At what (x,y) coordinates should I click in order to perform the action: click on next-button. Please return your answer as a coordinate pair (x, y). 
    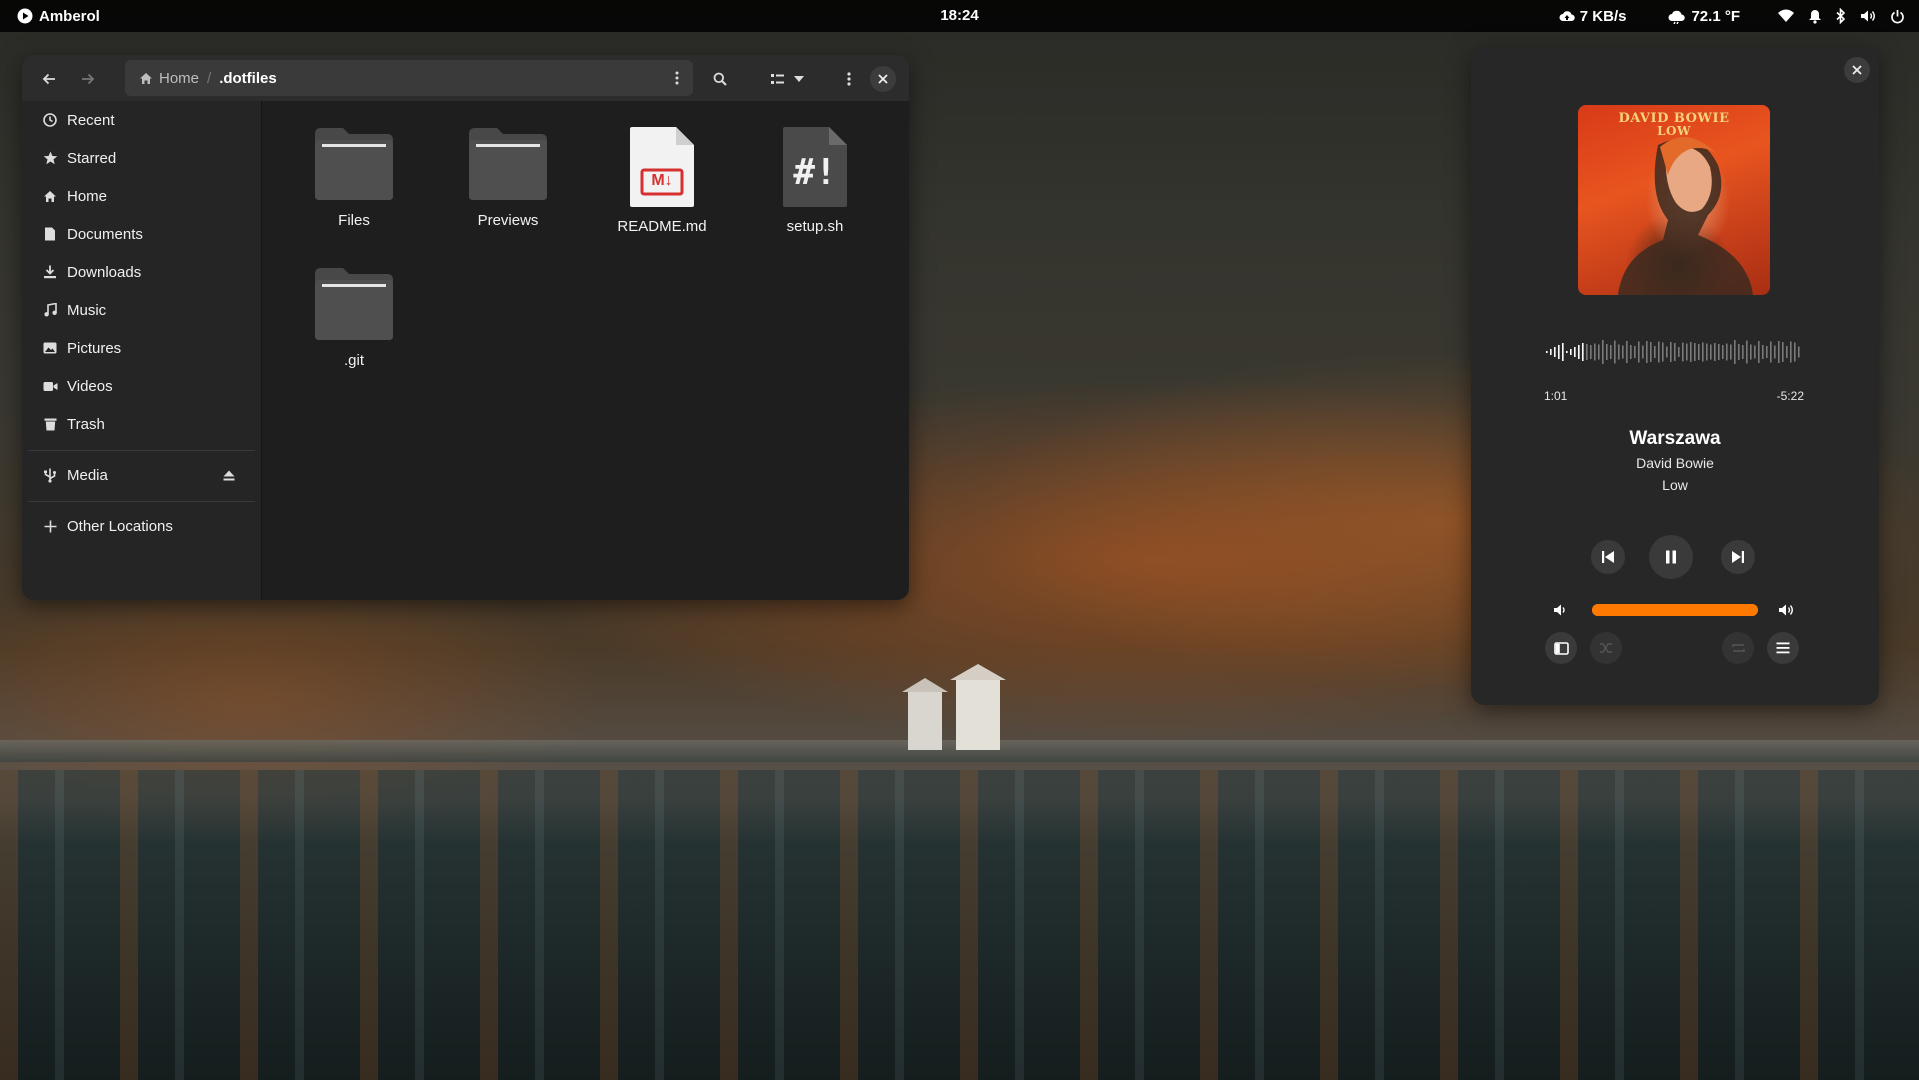
    Looking at the image, I should click on (1738, 557).